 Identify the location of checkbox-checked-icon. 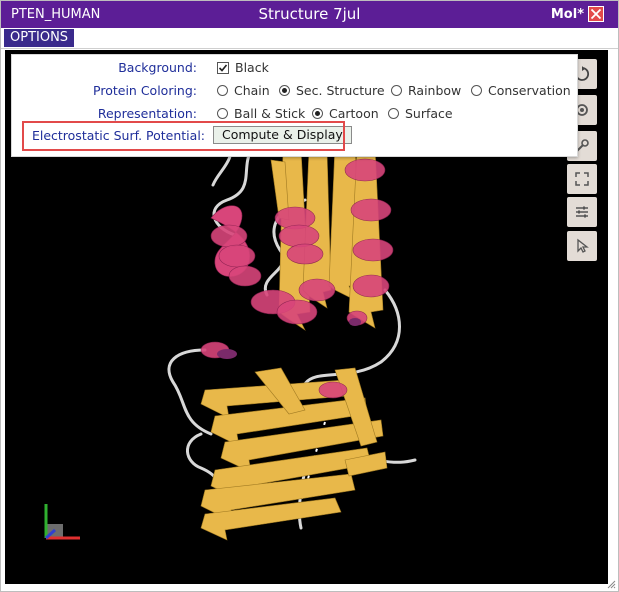
(223, 67).